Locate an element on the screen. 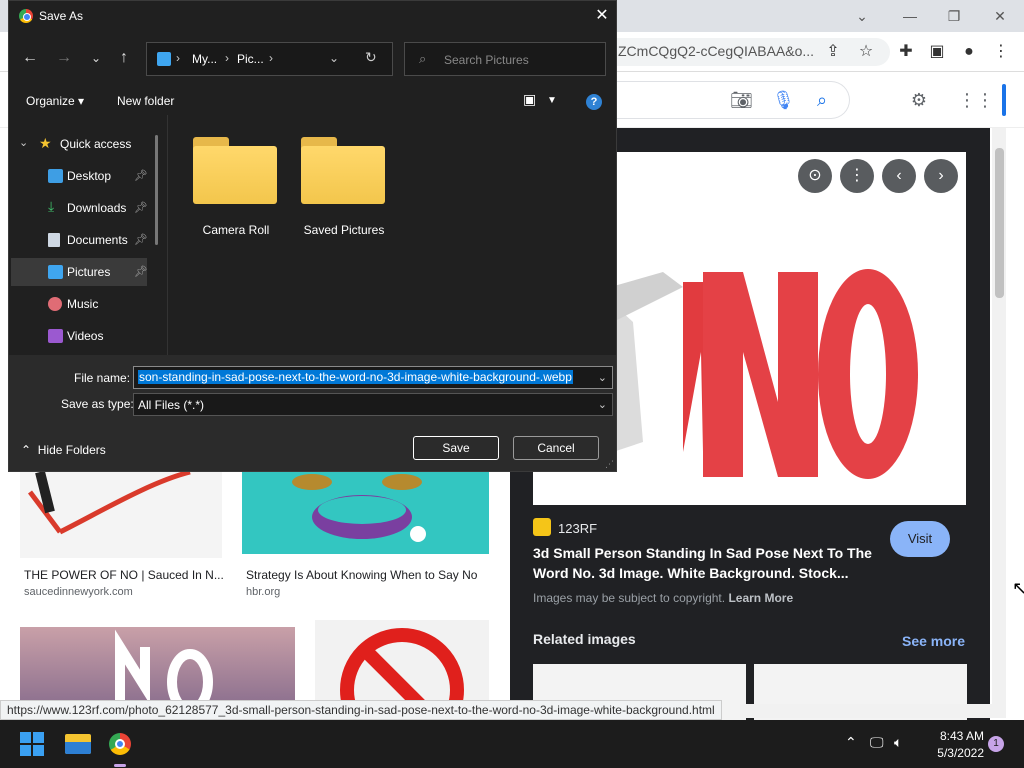 The width and height of the screenshot is (1024, 768). share-icon: ⇪ is located at coordinates (833, 52).